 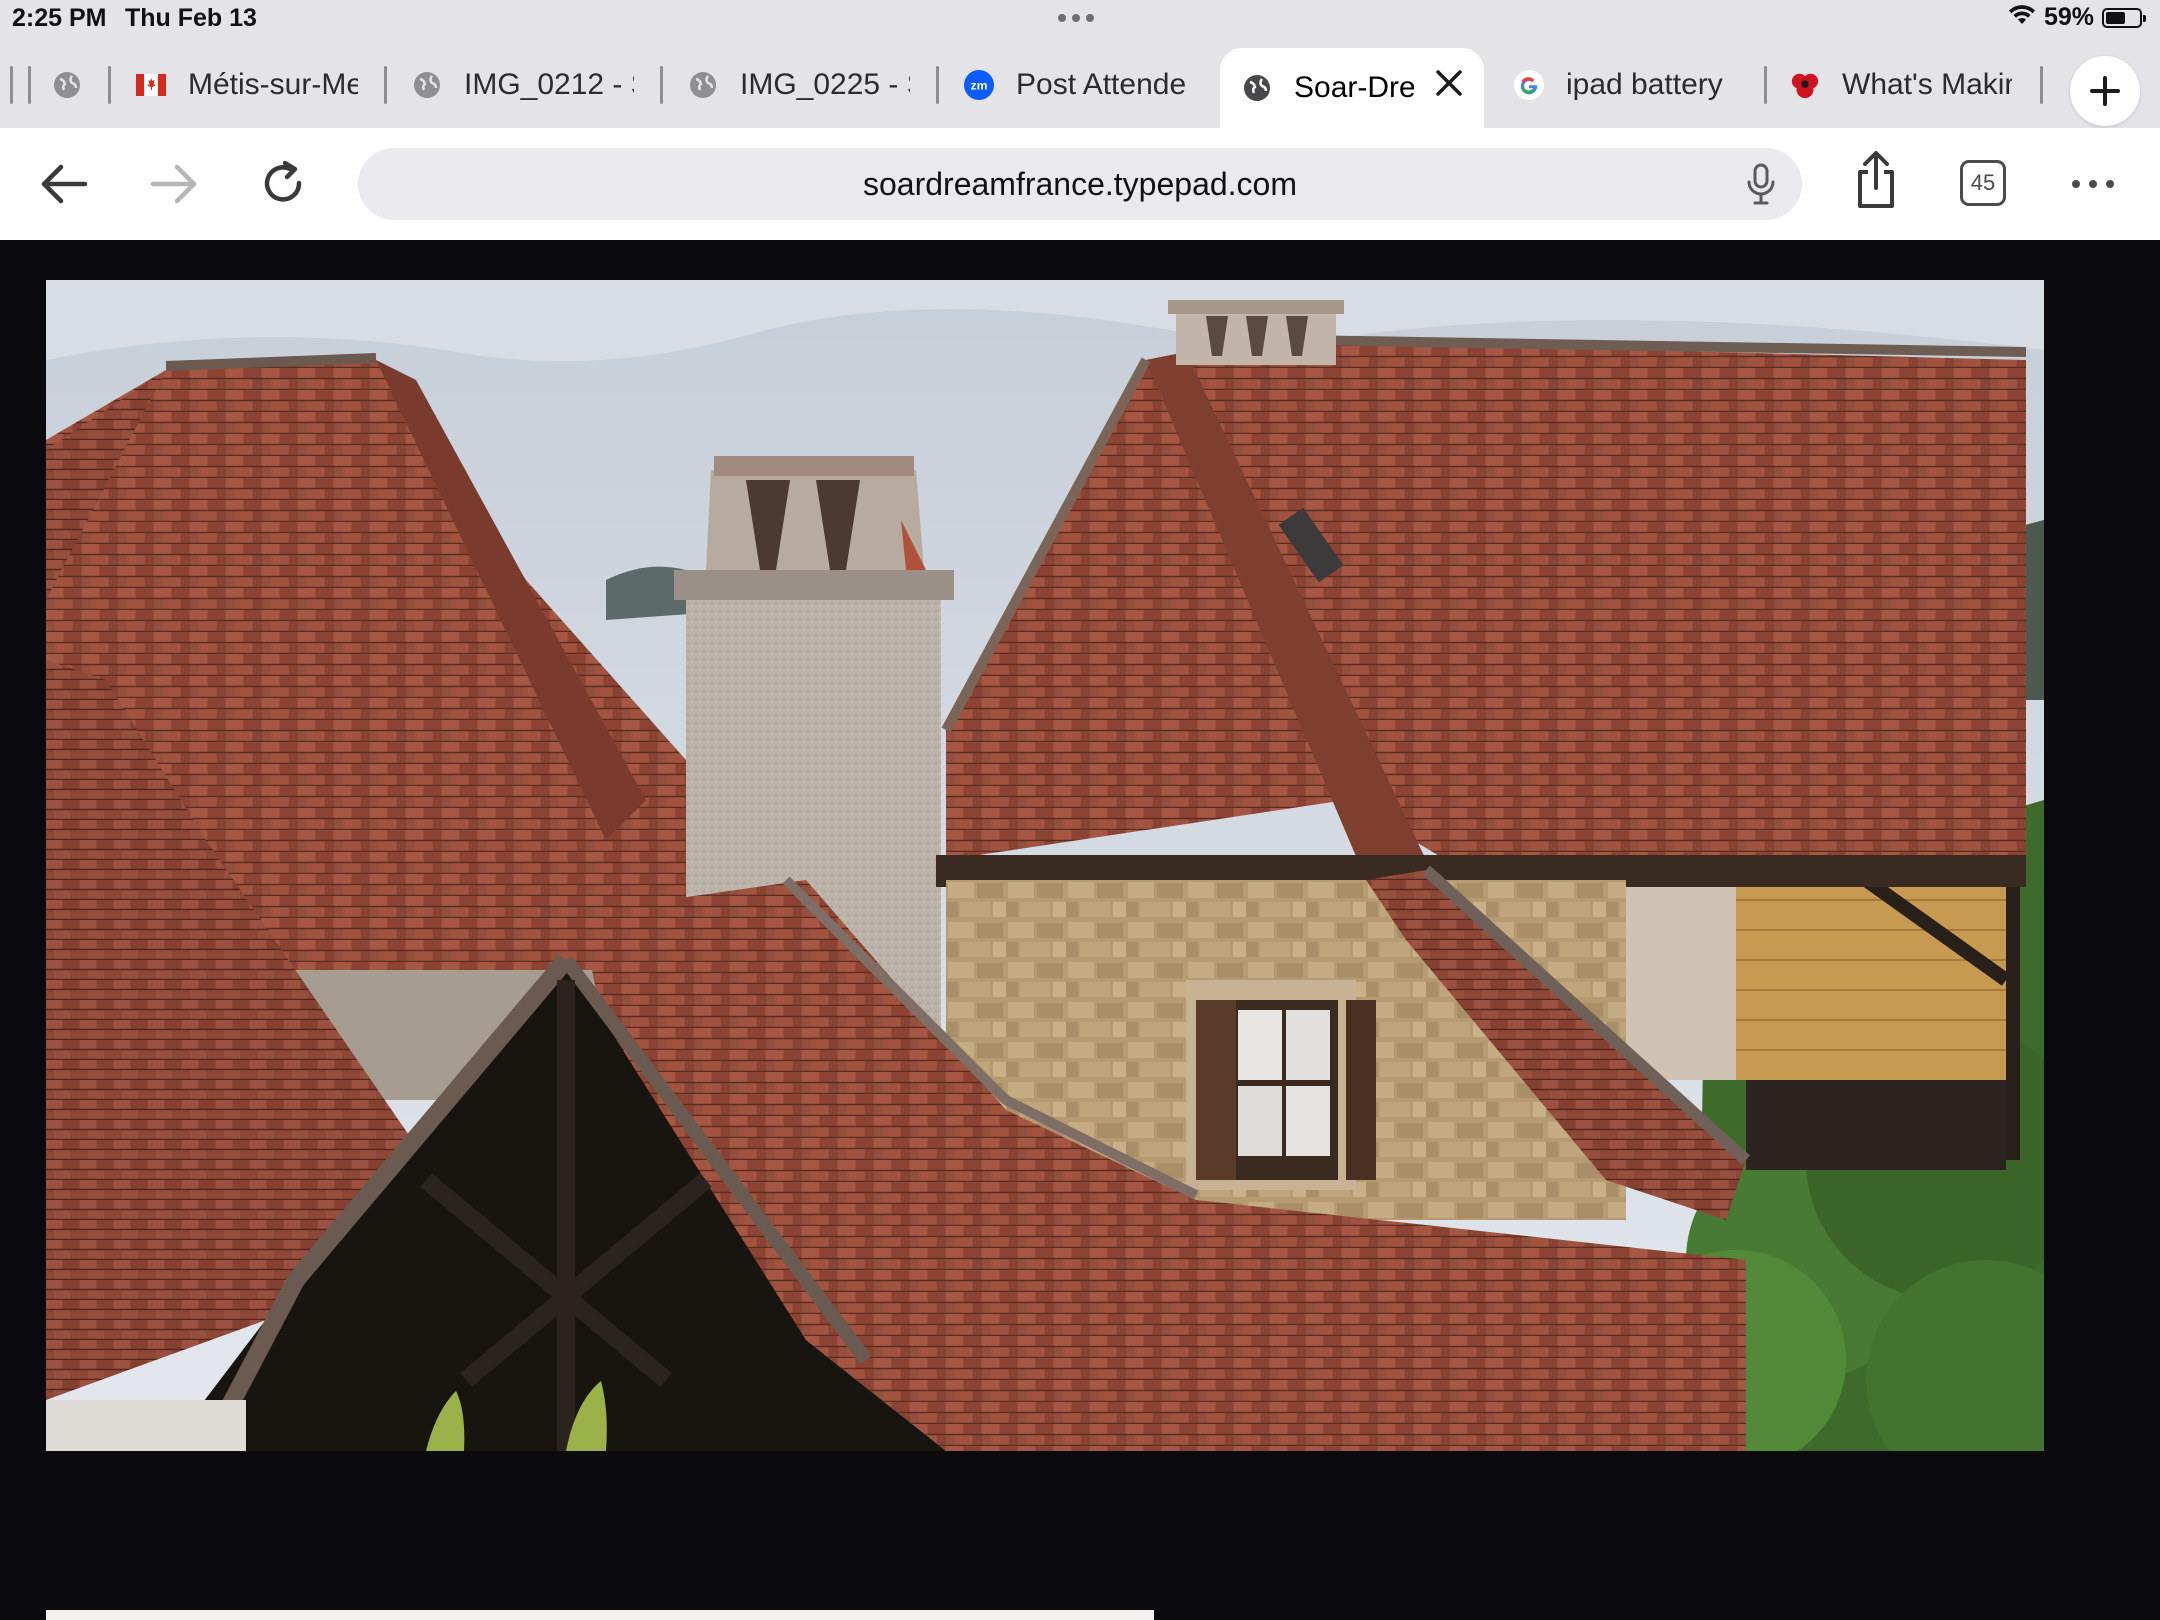 What do you see at coordinates (825, 84) in the screenshot?
I see `tab-title: IMG_0225 - S` at bounding box center [825, 84].